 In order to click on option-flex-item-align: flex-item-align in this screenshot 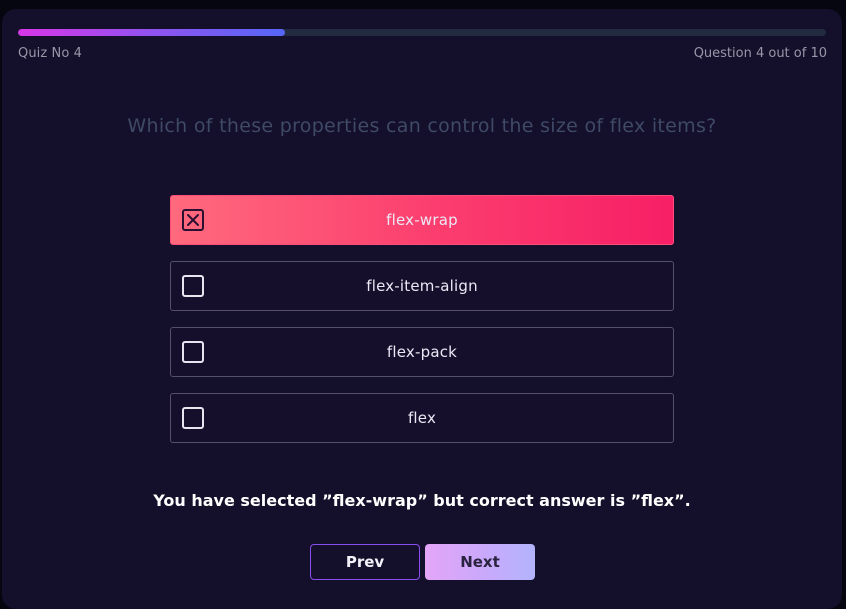, I will do `click(422, 286)`.